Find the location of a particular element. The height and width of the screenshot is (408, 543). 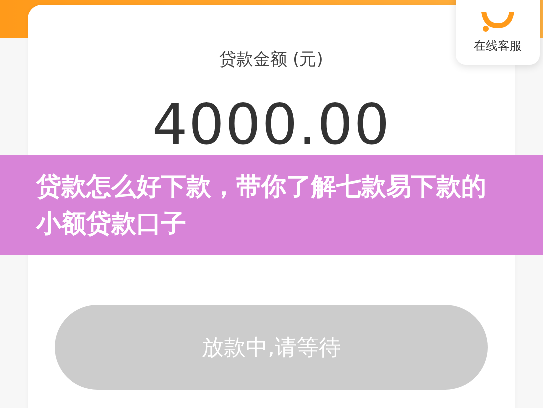

customer-service-button: 在线客服 is located at coordinates (498, 32).